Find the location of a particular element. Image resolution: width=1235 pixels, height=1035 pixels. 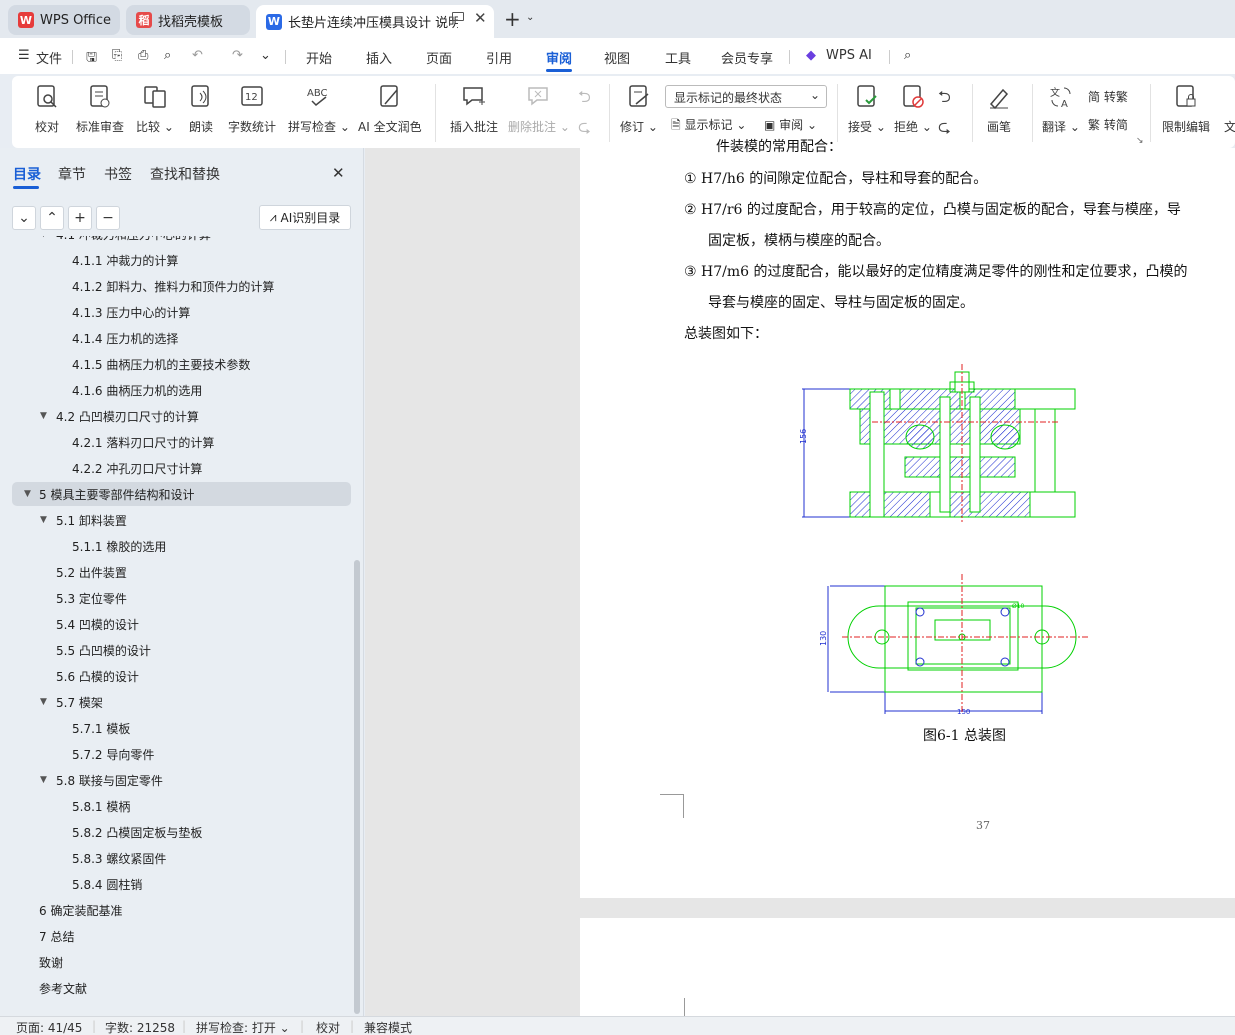

toc-item: 5.8.4 圆柱销 is located at coordinates (176, 884).